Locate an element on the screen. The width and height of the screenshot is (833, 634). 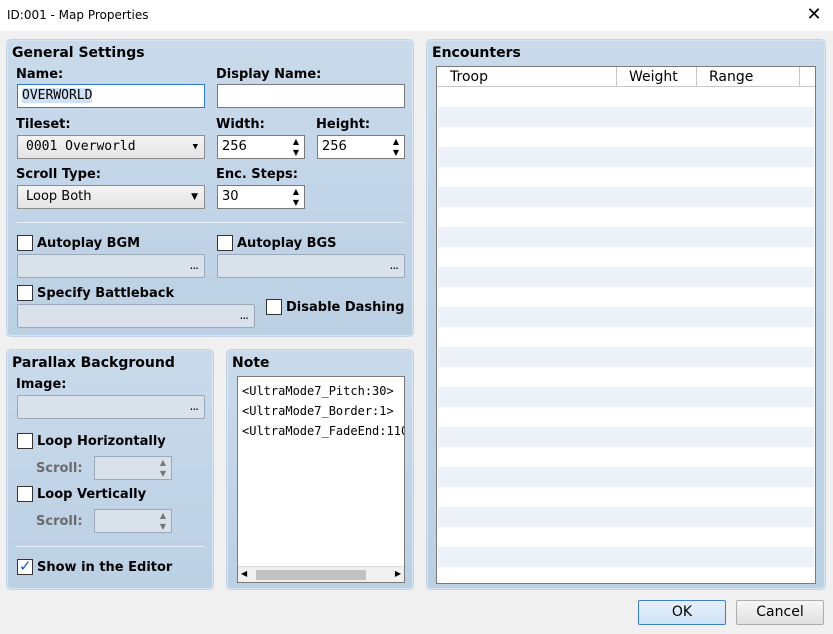
autoplay-bgs-label: Autoplay BGS is located at coordinates (287, 243).